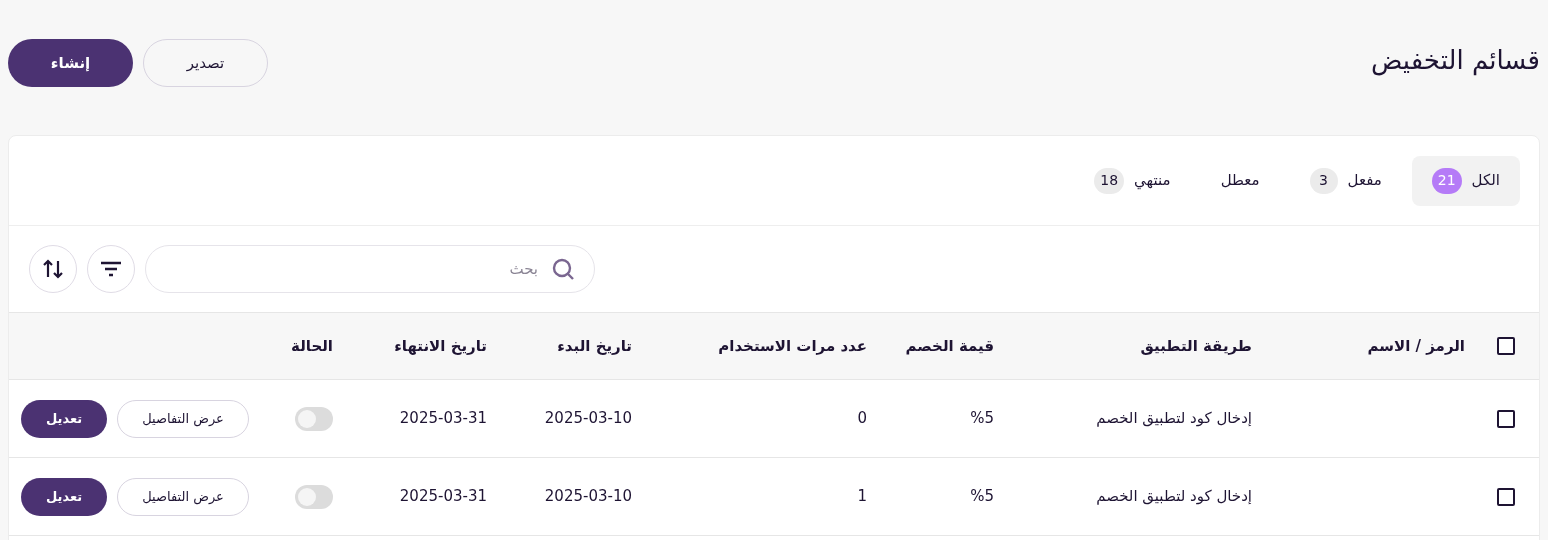 The width and height of the screenshot is (1548, 540). What do you see at coordinates (312, 345) in the screenshot?
I see `column-header: الحالة` at bounding box center [312, 345].